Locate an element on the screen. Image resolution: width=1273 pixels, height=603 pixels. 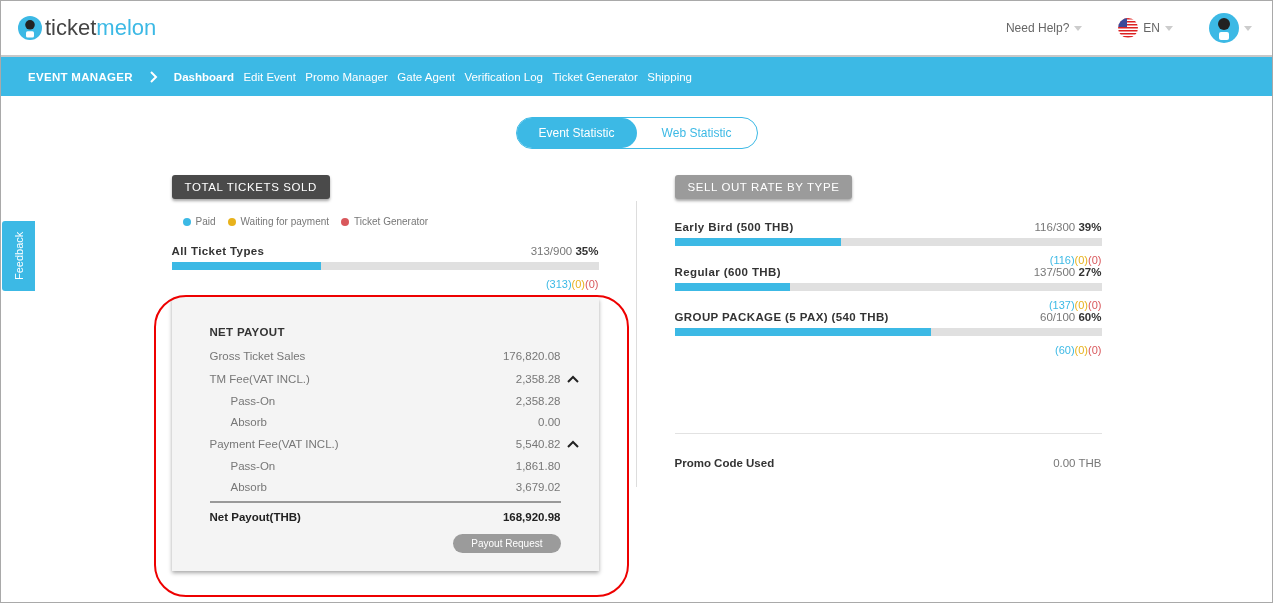
sold-count: 137/500 27% is located at coordinates (1067, 272).